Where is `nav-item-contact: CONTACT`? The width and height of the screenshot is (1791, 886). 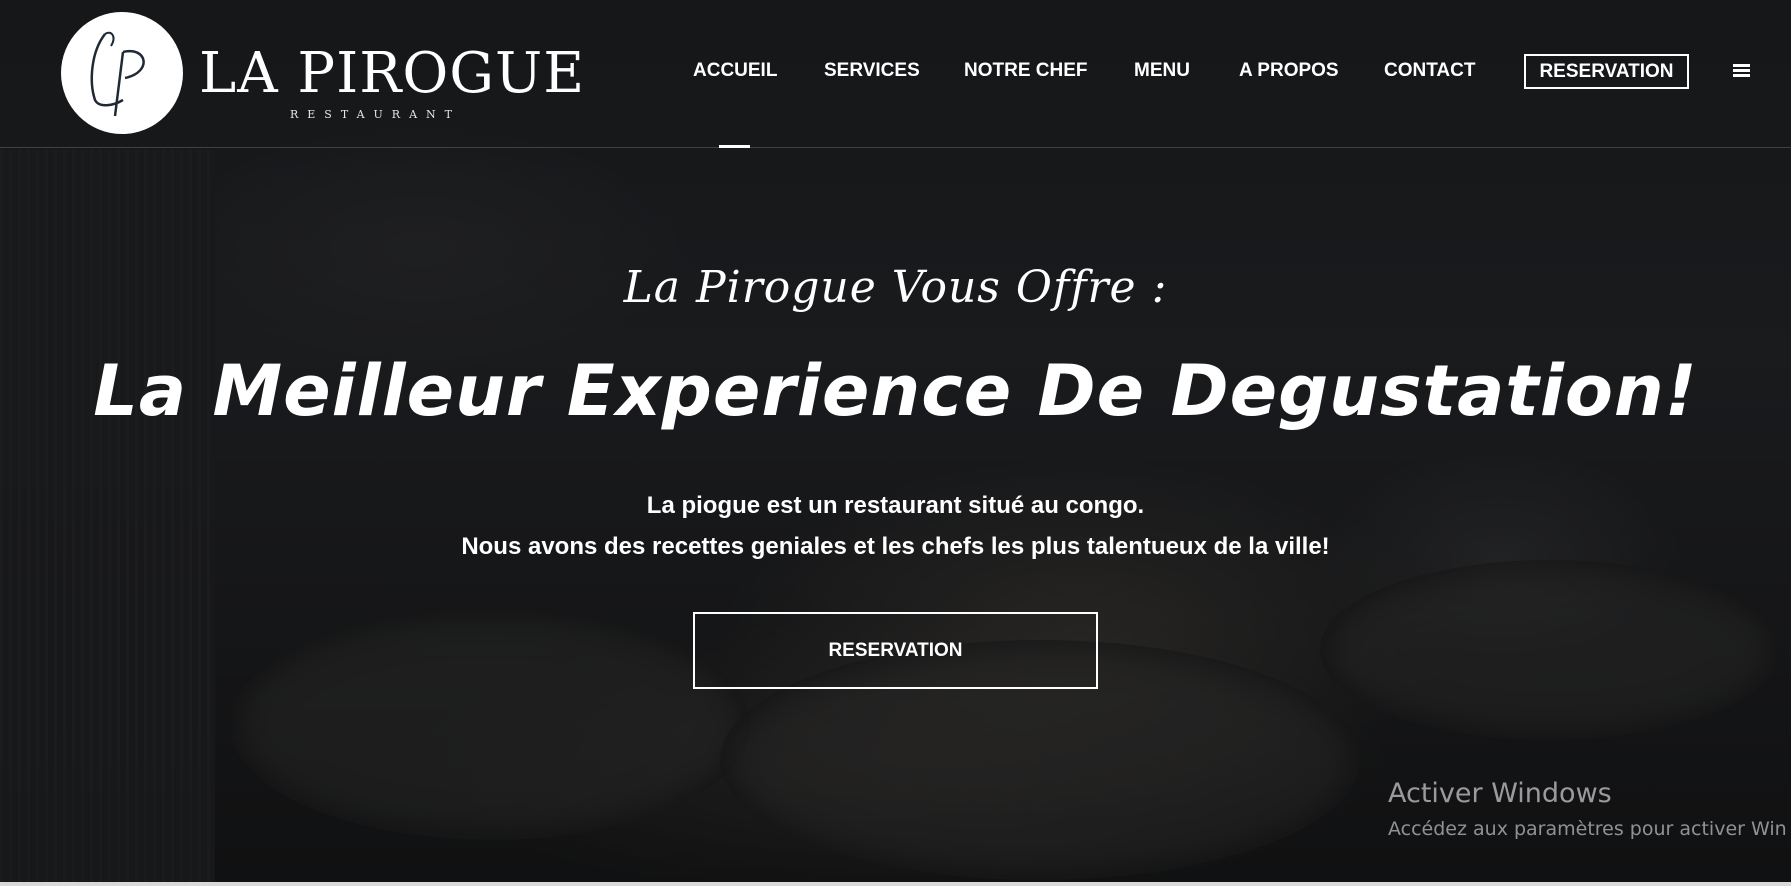 nav-item-contact: CONTACT is located at coordinates (1429, 71).